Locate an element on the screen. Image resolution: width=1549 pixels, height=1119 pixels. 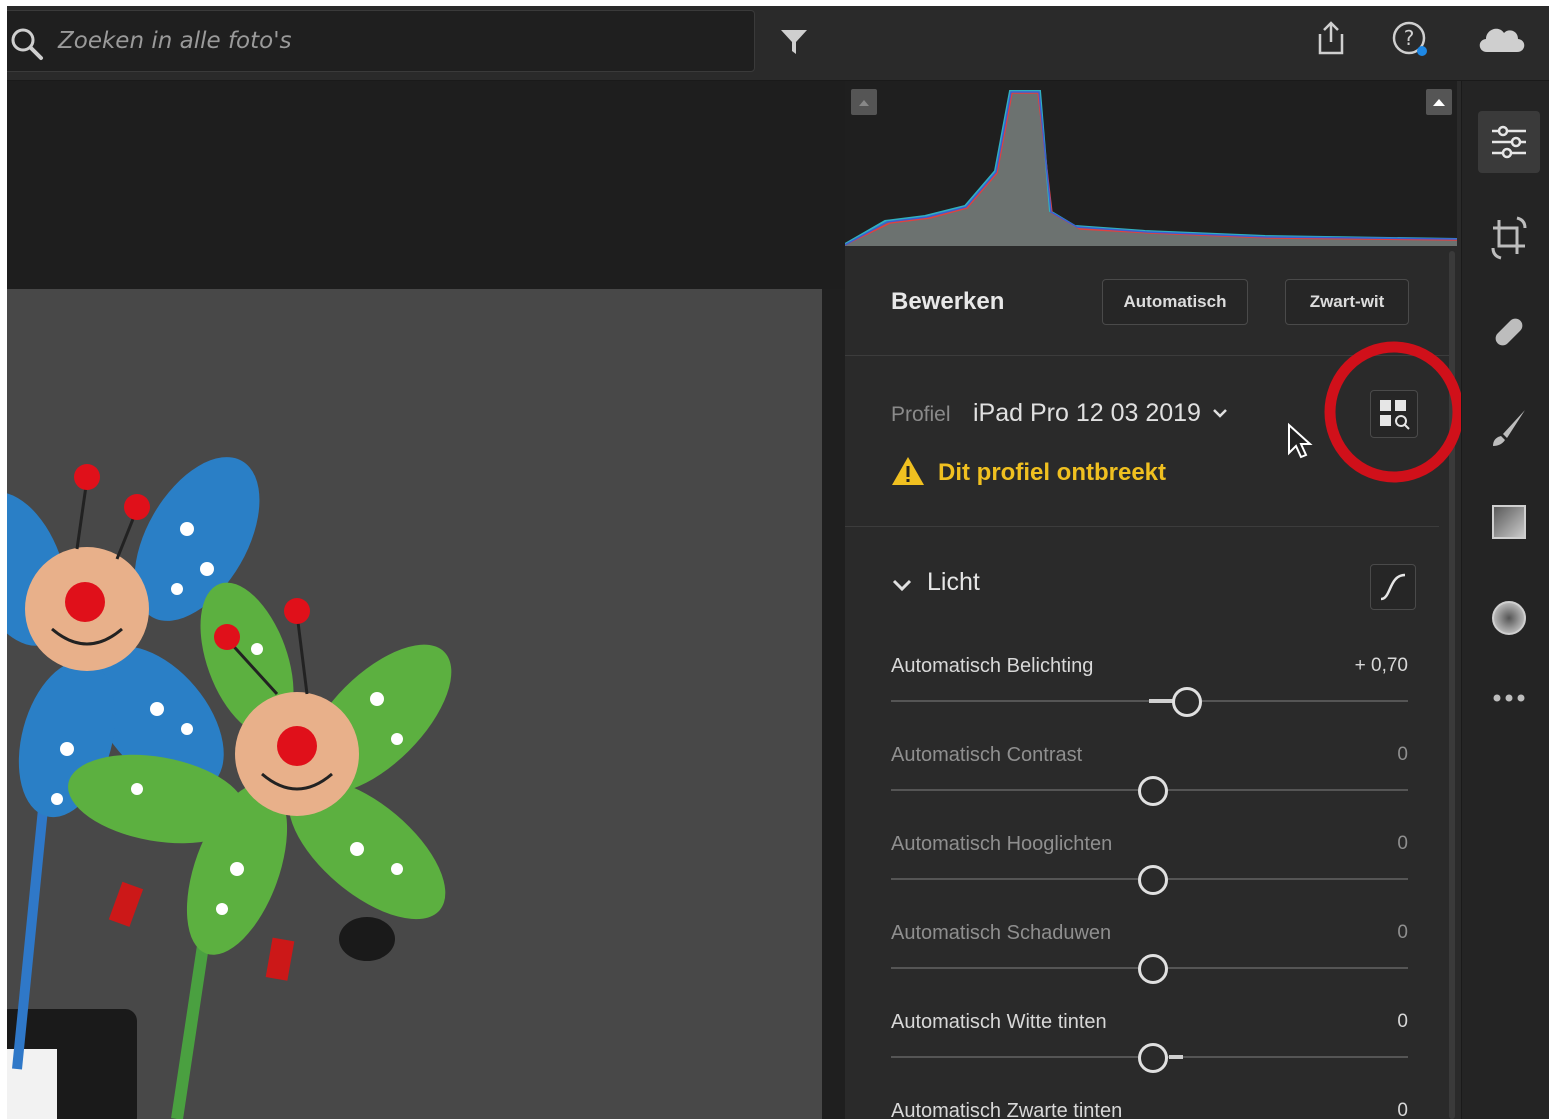
tone-curve-button is located at coordinates (1393, 587).